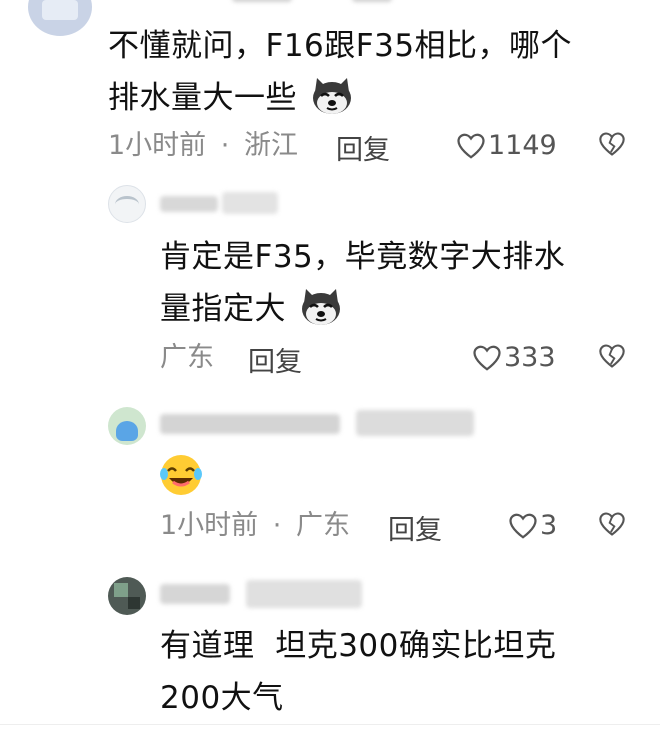  I want to click on comment-text-line: 排水量大一些, so click(340, 98).